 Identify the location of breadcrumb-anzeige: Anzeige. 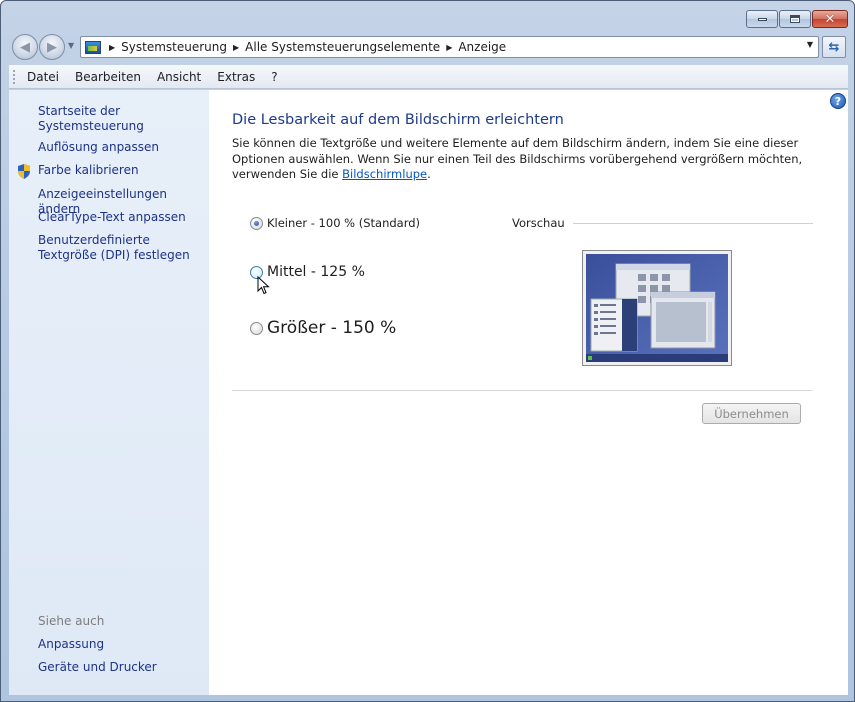
(482, 47).